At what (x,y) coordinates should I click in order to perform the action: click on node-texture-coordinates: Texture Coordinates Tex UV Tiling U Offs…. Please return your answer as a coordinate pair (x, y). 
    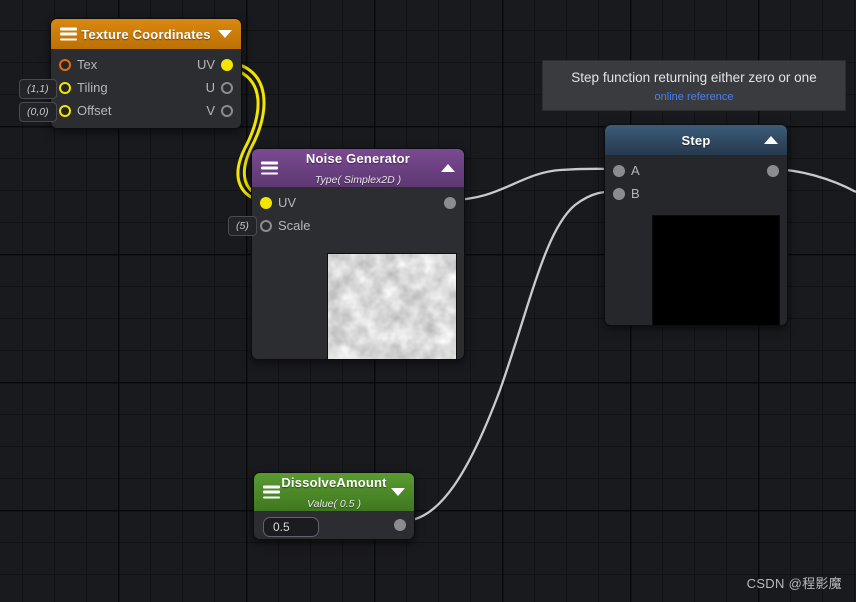
    Looking at the image, I should click on (146, 73).